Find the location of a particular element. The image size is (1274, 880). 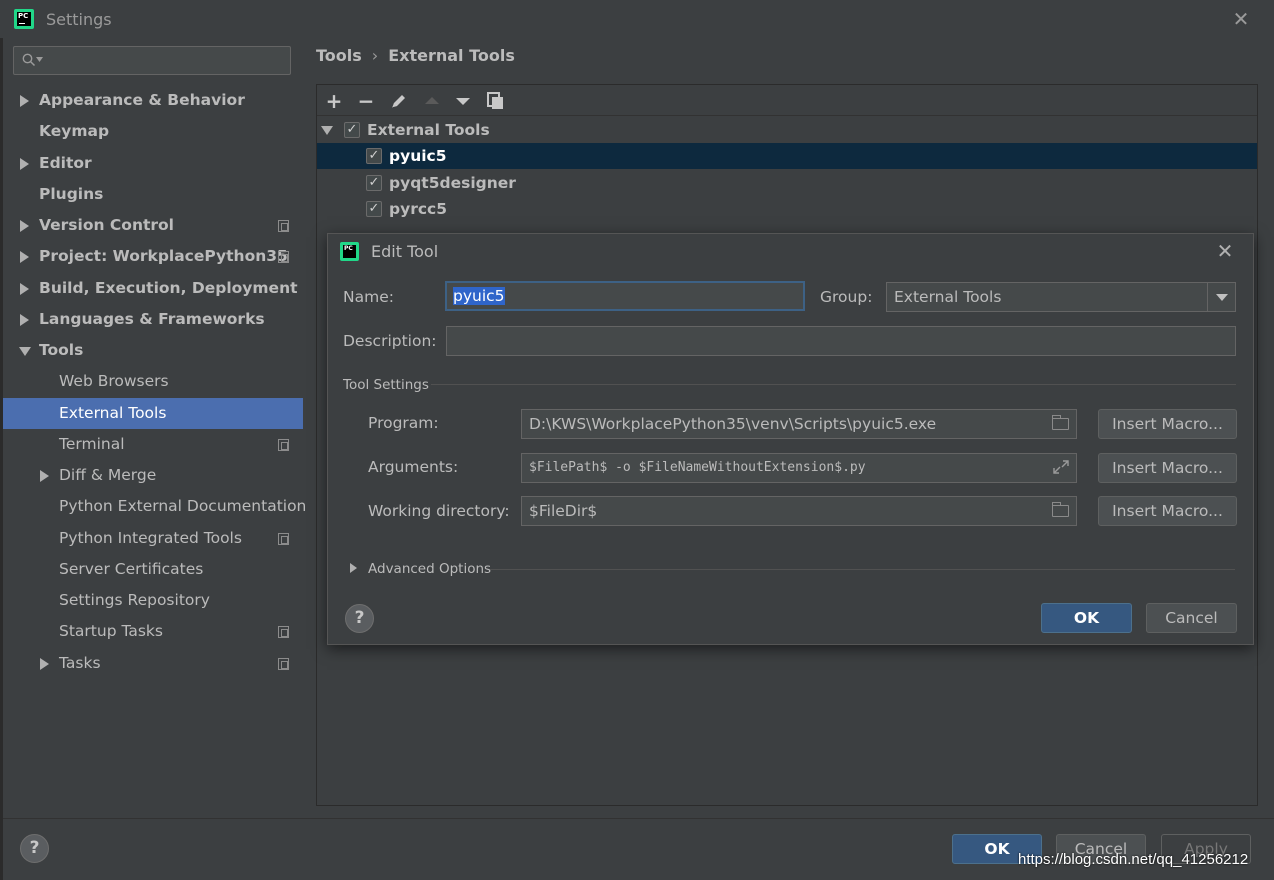

move-up-icon is located at coordinates (432, 101).